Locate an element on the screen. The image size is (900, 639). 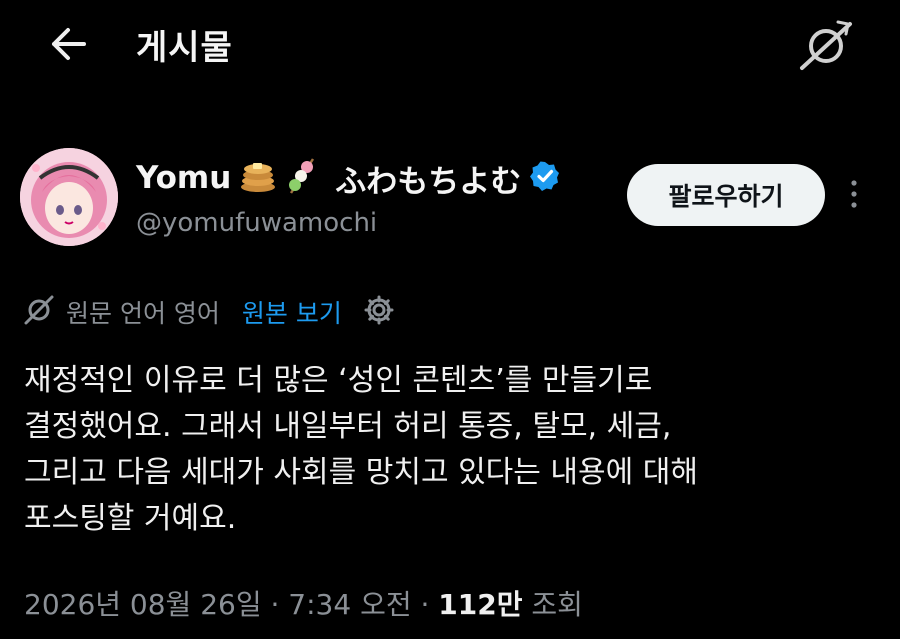
follow-button: 팔로우하기 is located at coordinates (726, 195).